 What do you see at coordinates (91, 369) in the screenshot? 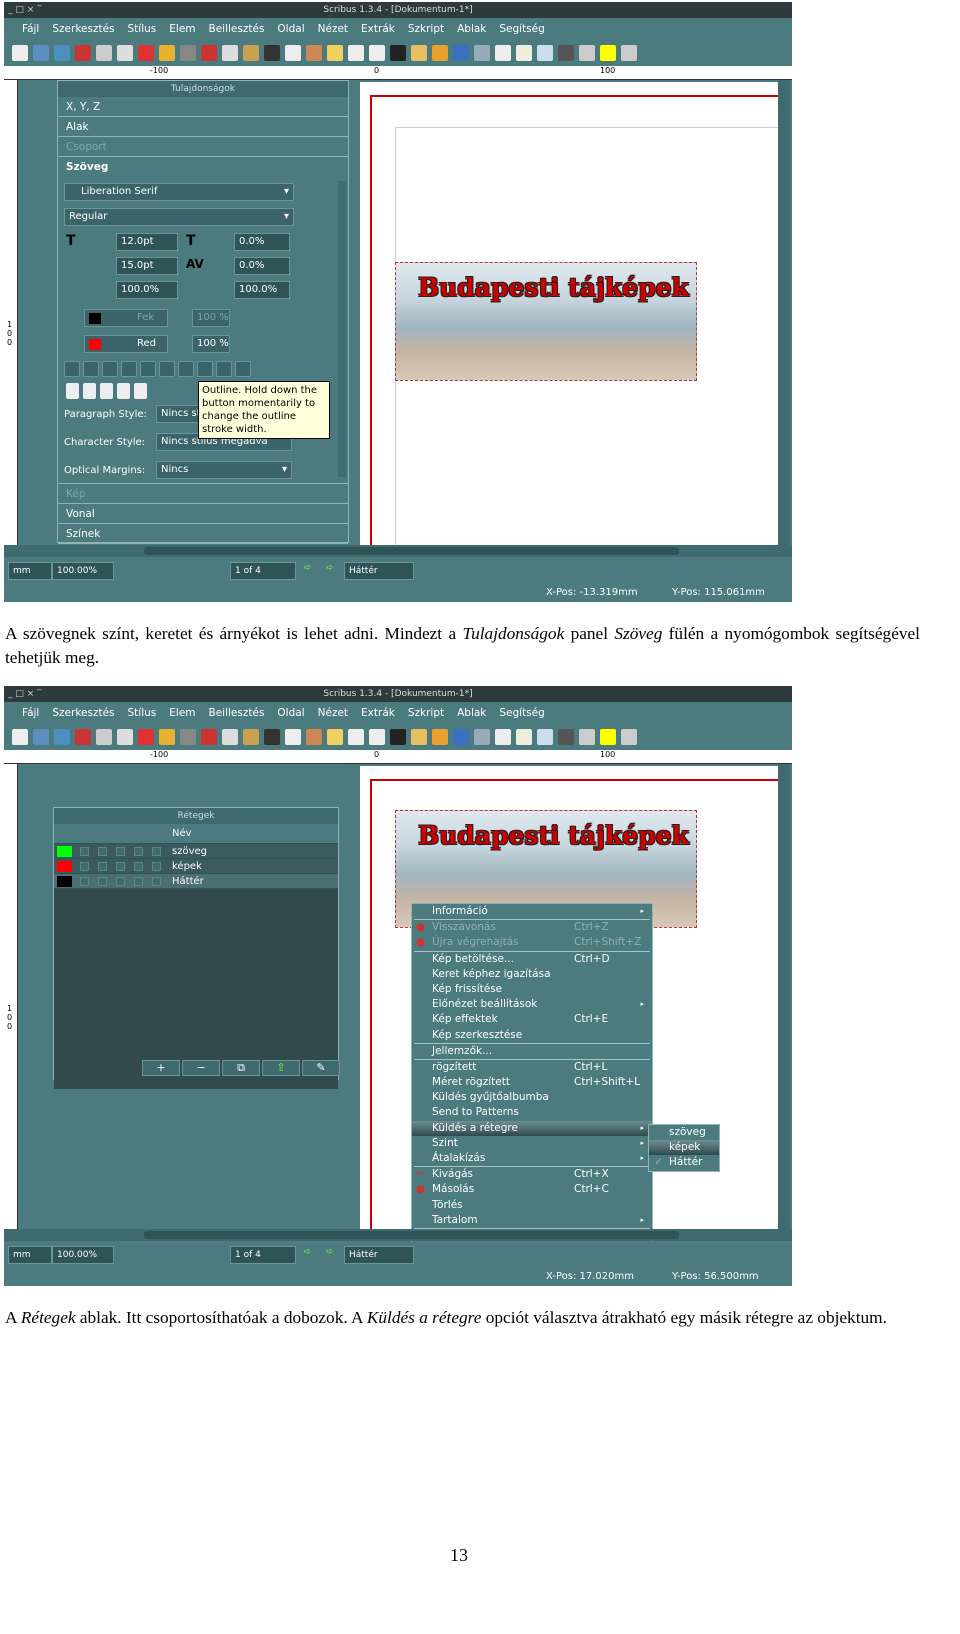
I see `underline-words-button` at bounding box center [91, 369].